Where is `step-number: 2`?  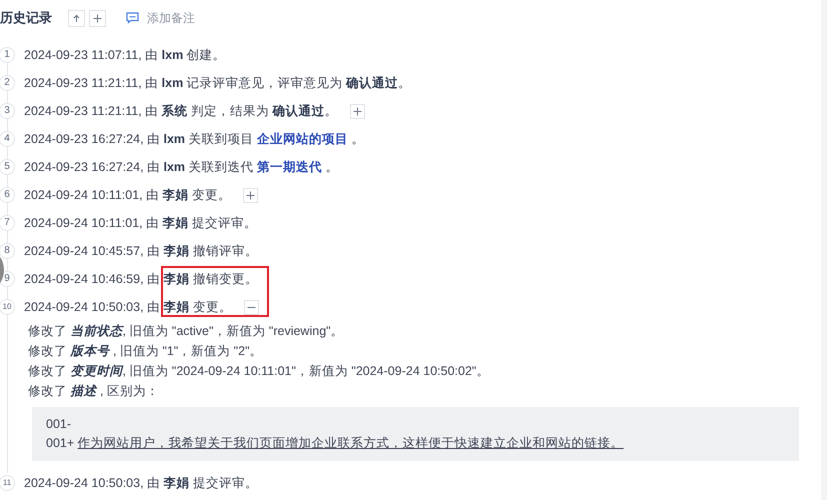 step-number: 2 is located at coordinates (7, 83).